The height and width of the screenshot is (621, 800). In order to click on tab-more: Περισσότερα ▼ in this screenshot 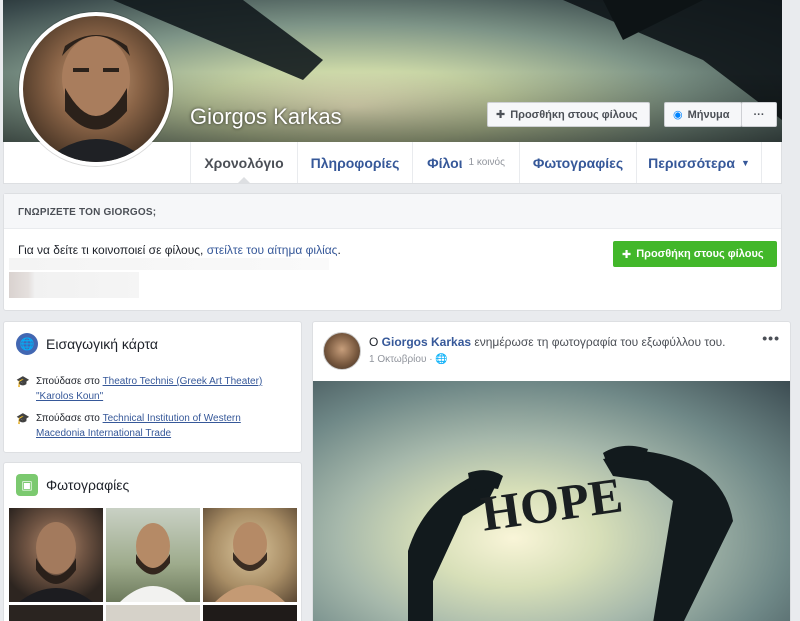, I will do `click(699, 162)`.